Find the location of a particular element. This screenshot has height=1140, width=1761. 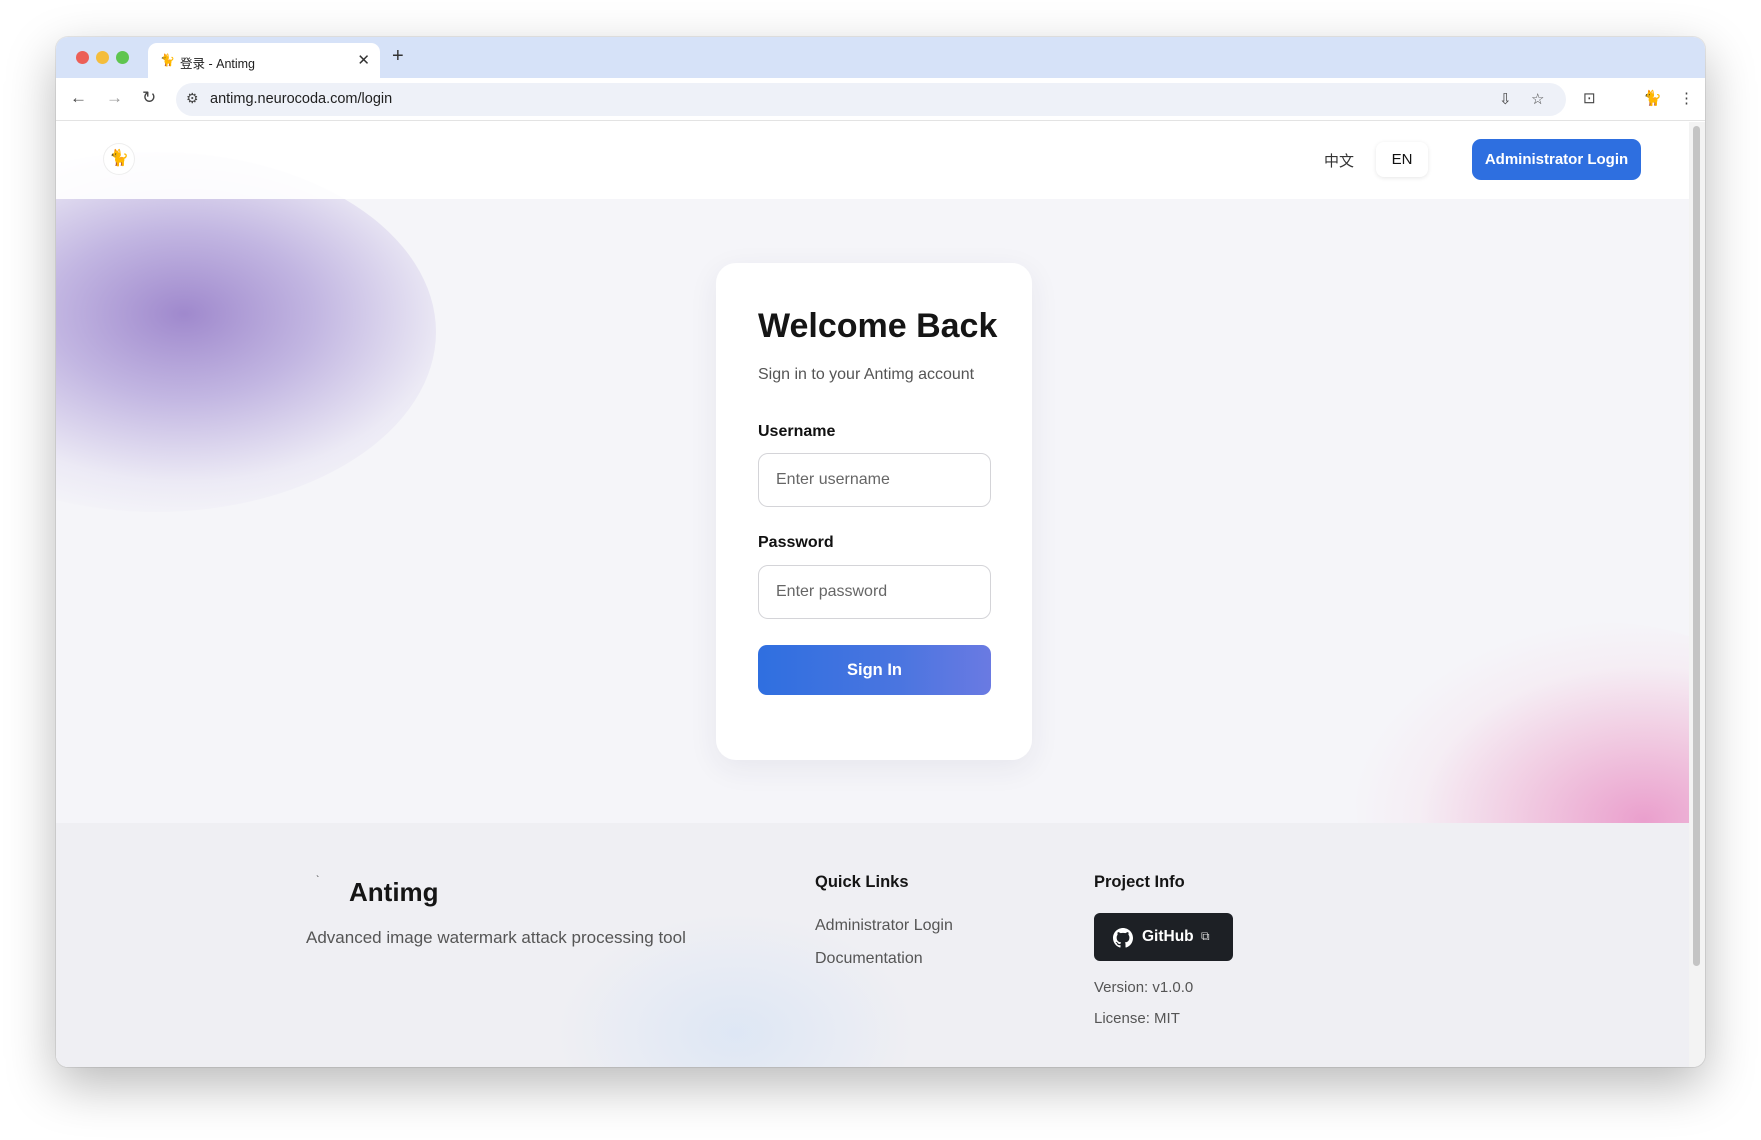

site-settings-icon: ⚙ is located at coordinates (192, 98).